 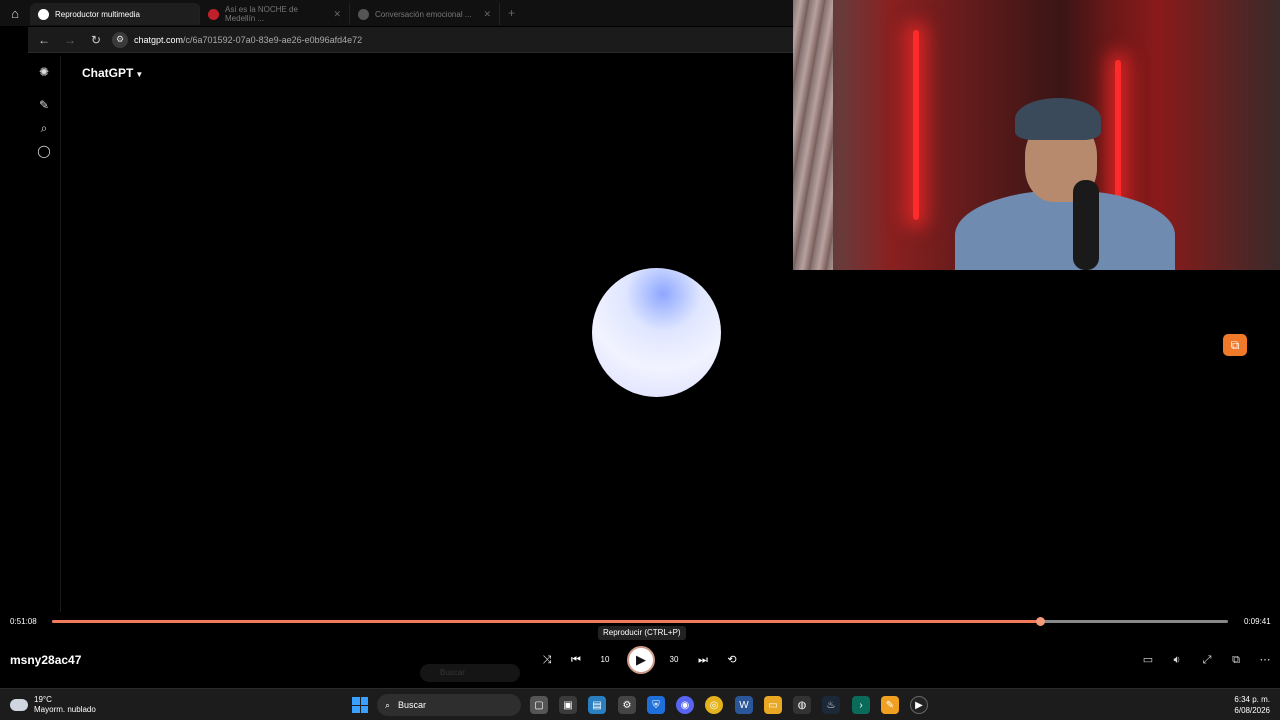 I want to click on streamer-cap, so click(x=1058, y=119).